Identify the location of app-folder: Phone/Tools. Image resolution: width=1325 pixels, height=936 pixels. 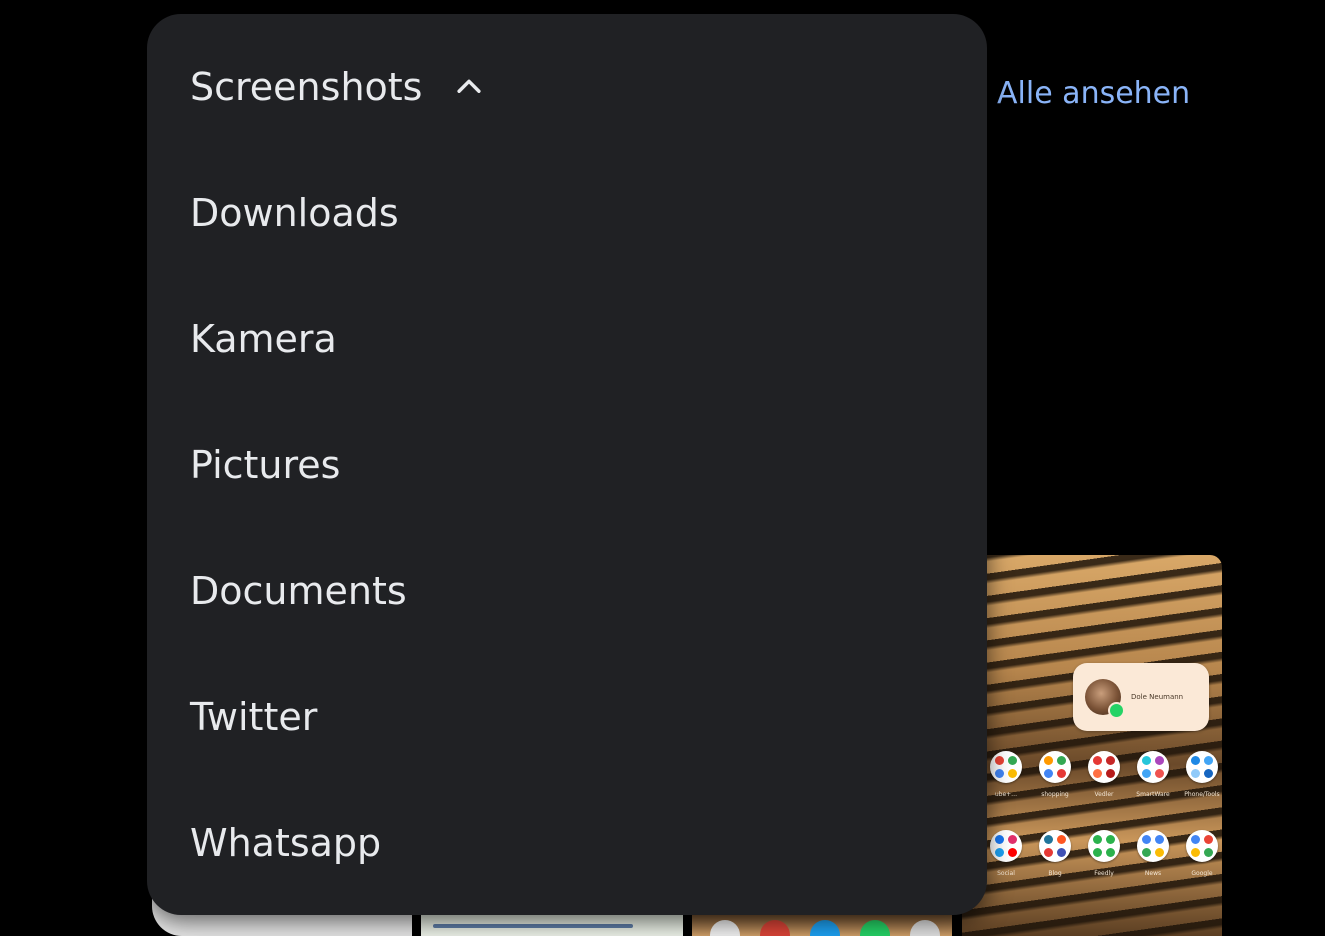
(1202, 774).